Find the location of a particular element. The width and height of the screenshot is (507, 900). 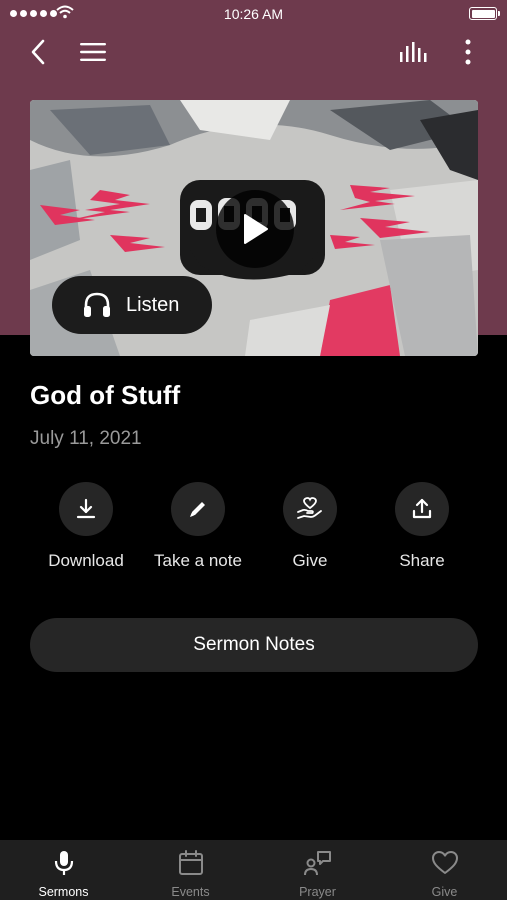

play-icon is located at coordinates (256, 229).